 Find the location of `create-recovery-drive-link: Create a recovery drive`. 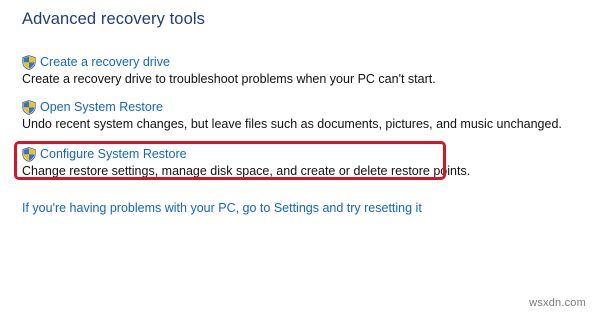

create-recovery-drive-link: Create a recovery drive is located at coordinates (105, 62).